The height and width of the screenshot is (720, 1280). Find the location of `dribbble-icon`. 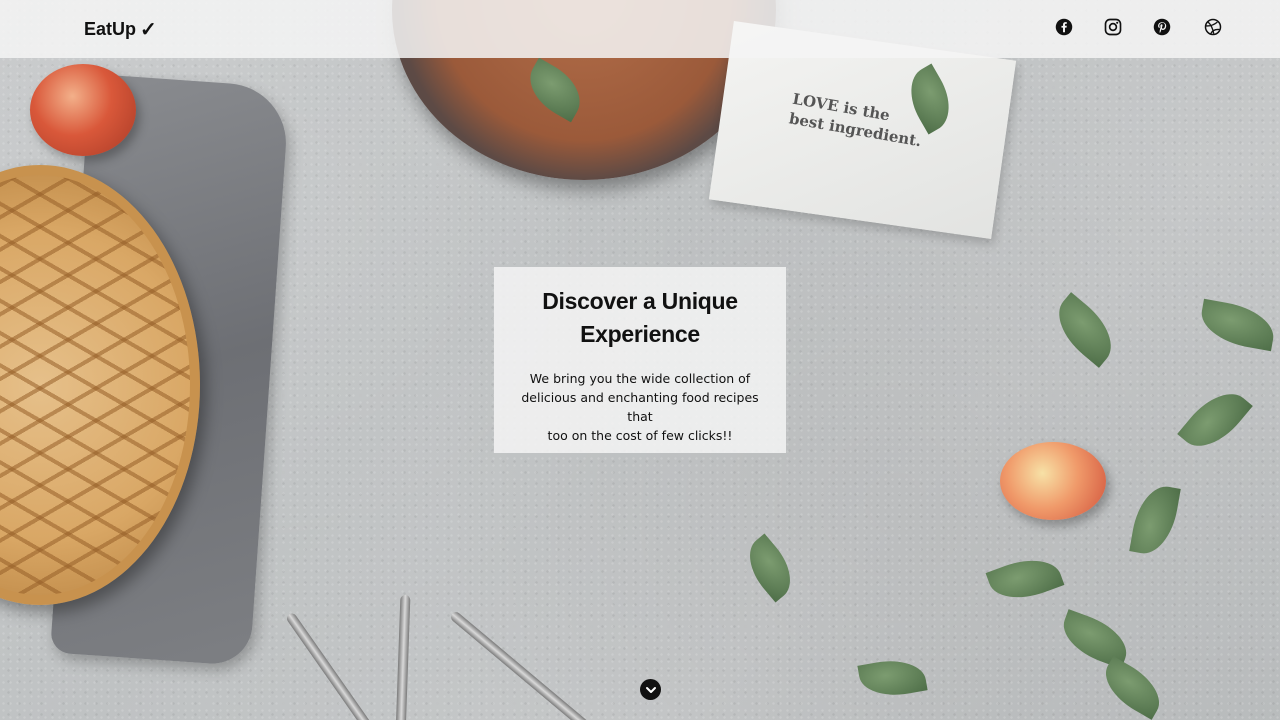

dribbble-icon is located at coordinates (1213, 27).